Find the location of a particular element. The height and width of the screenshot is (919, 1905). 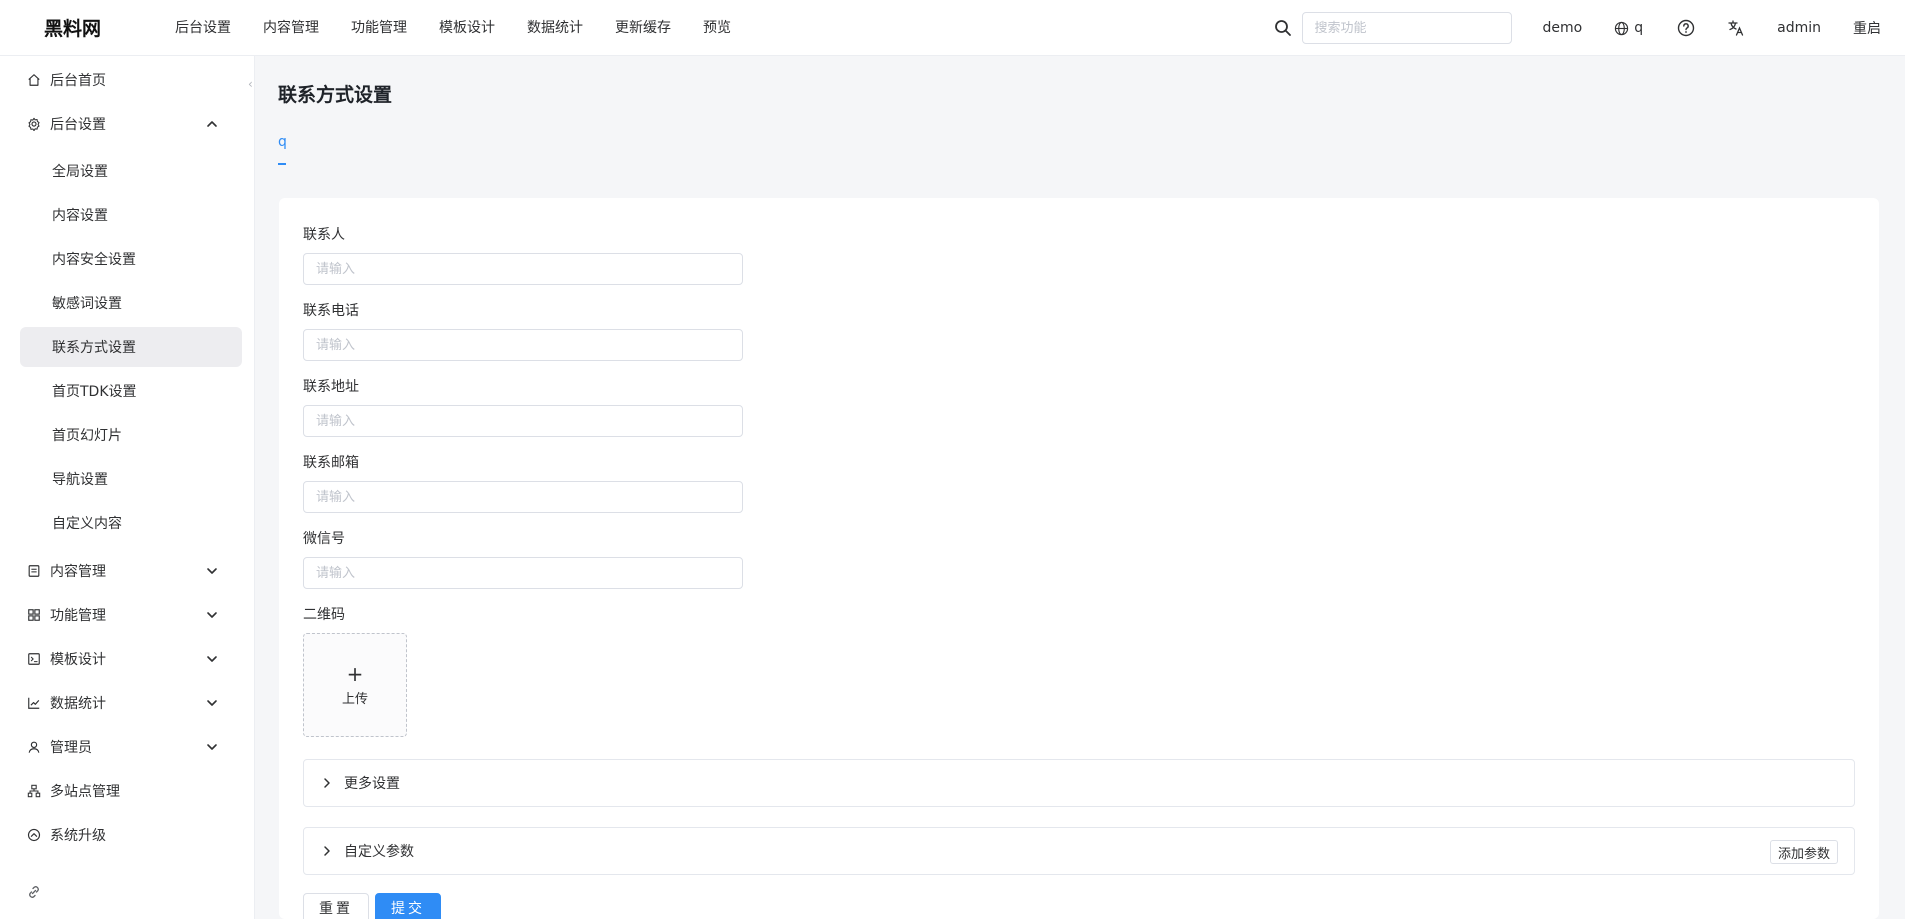

language-switch: q is located at coordinates (1628, 28).